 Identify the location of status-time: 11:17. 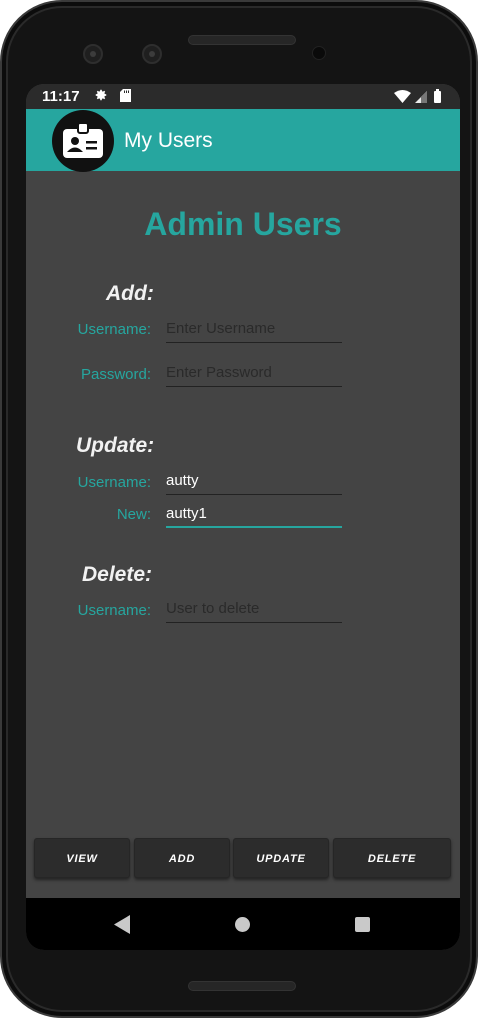
(61, 96).